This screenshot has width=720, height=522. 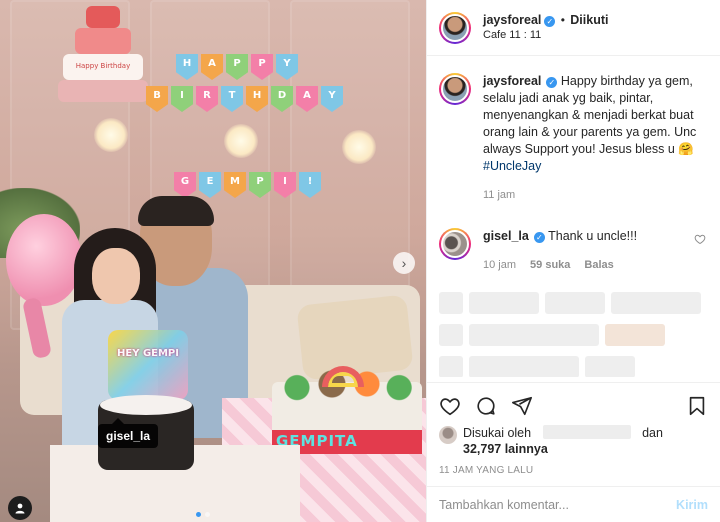 I want to click on liker-name-blurred, so click(x=586, y=432).